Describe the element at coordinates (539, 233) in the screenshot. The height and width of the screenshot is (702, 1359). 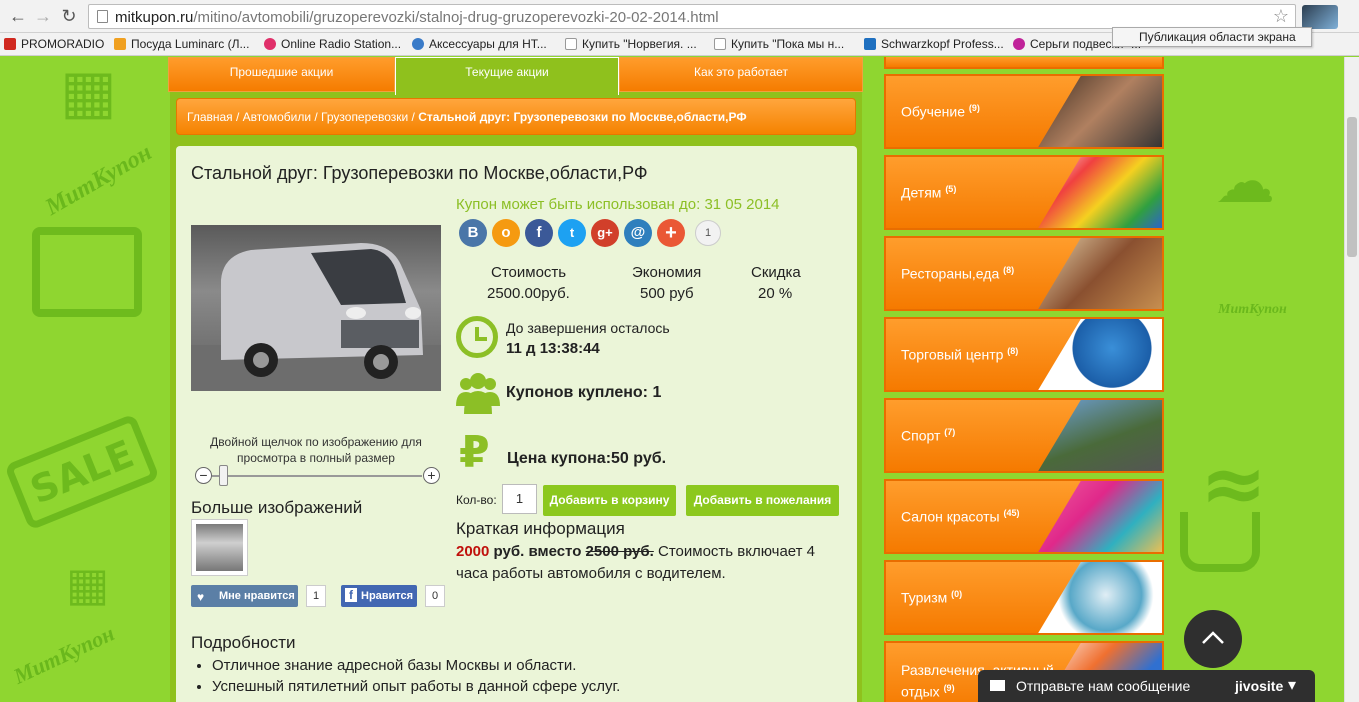
I see `facebook-share-icon: f` at that location.